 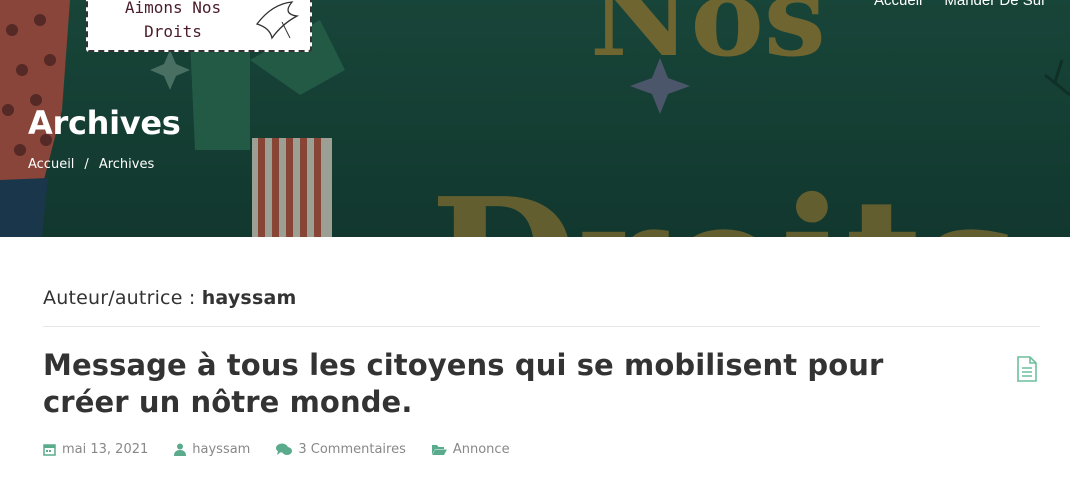 I want to click on comments-icon, so click(x=284, y=449).